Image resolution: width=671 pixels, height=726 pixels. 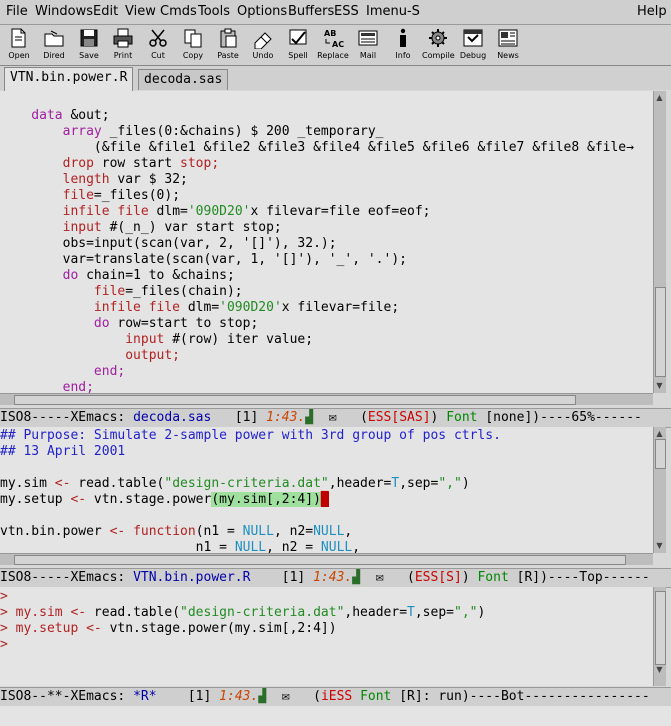 I want to click on line-continuation-arrow-icon: →, so click(x=630, y=147).